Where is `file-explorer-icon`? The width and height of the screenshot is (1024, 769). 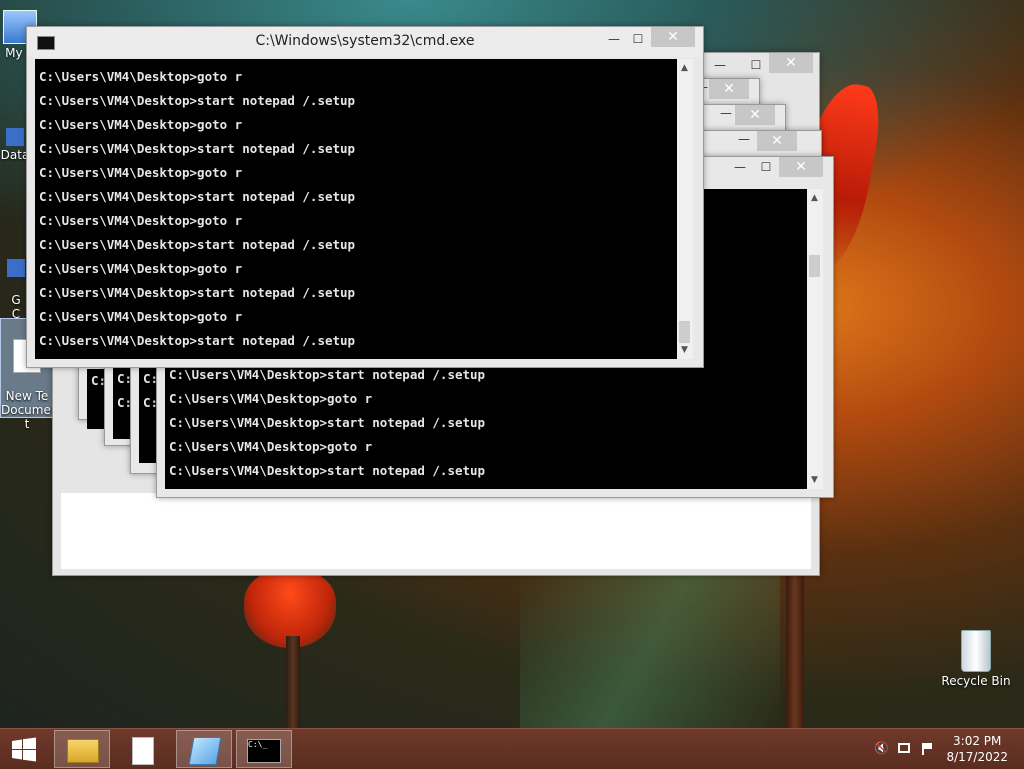 file-explorer-icon is located at coordinates (83, 751).